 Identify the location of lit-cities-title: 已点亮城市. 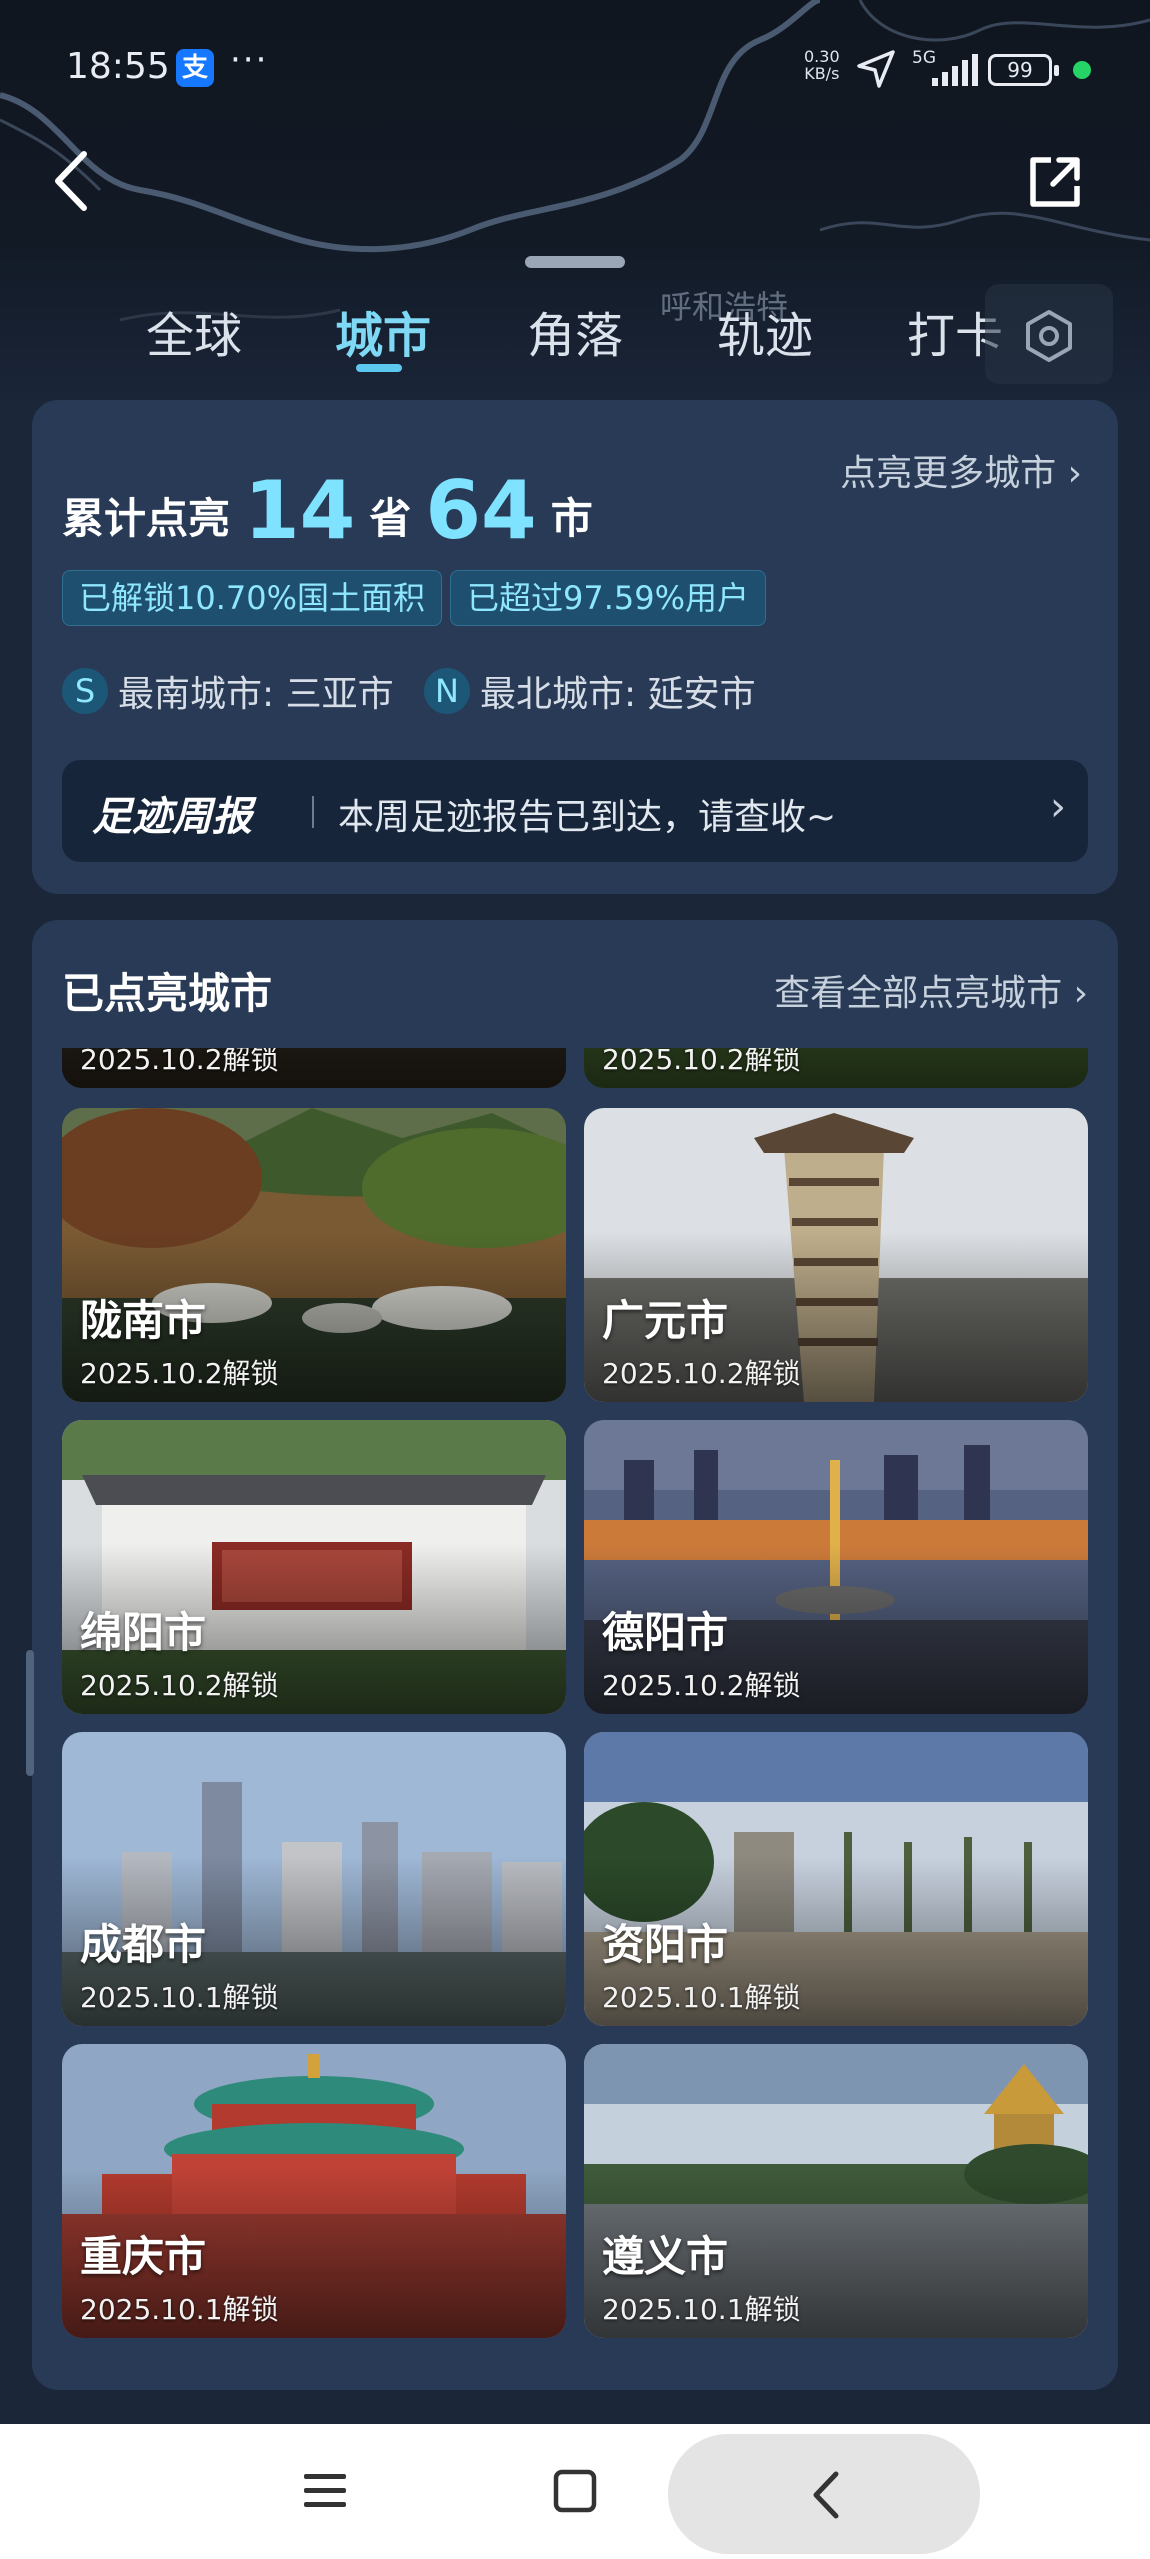
(167, 993).